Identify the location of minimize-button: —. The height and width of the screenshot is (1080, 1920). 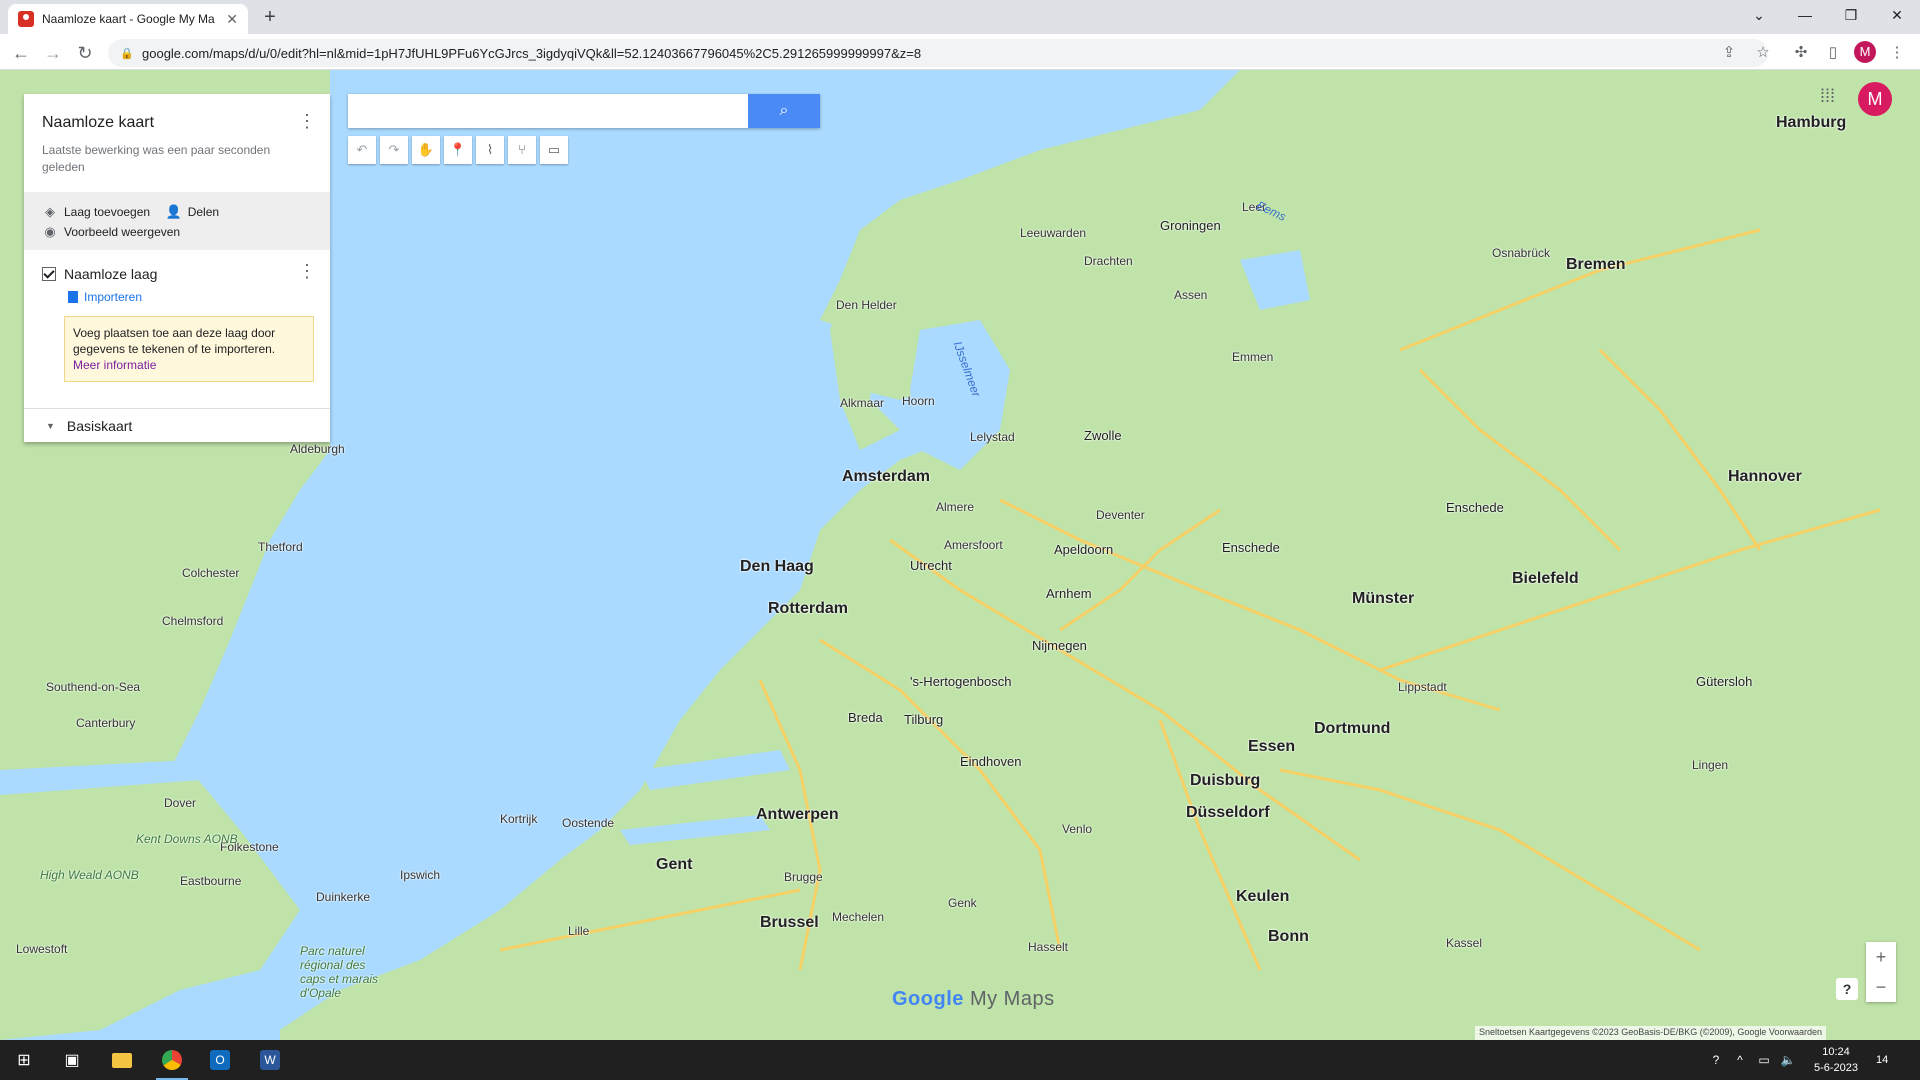
(1805, 15).